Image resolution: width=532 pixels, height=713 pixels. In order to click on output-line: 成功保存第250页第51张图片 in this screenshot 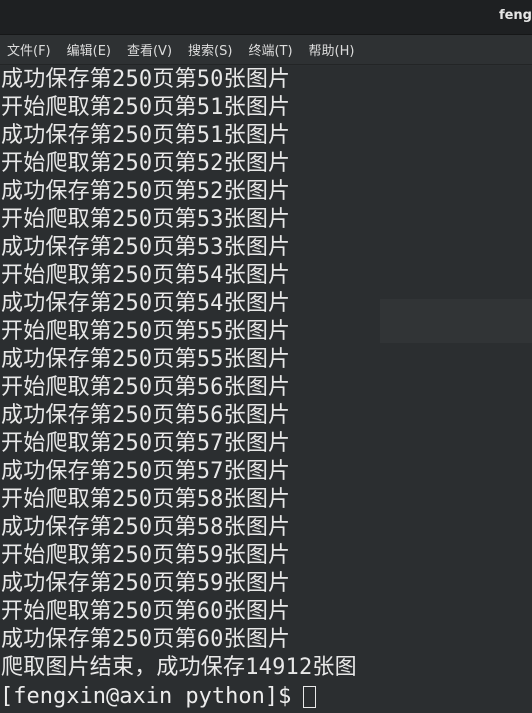, I will do `click(146, 135)`.